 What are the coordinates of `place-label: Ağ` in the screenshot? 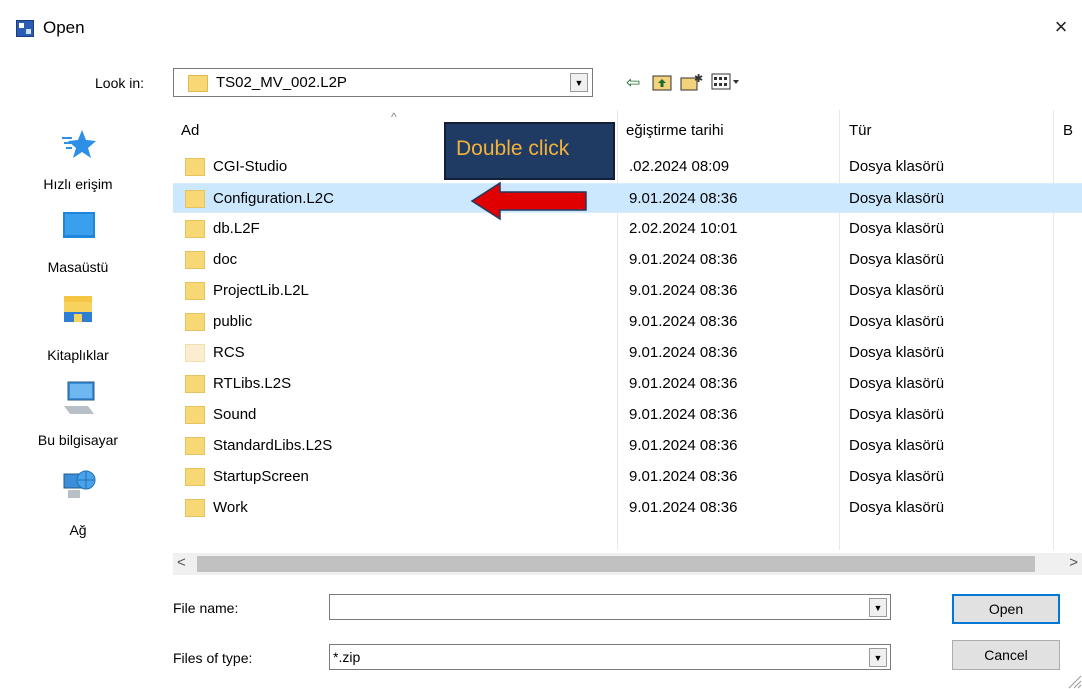 It's located at (78, 530).